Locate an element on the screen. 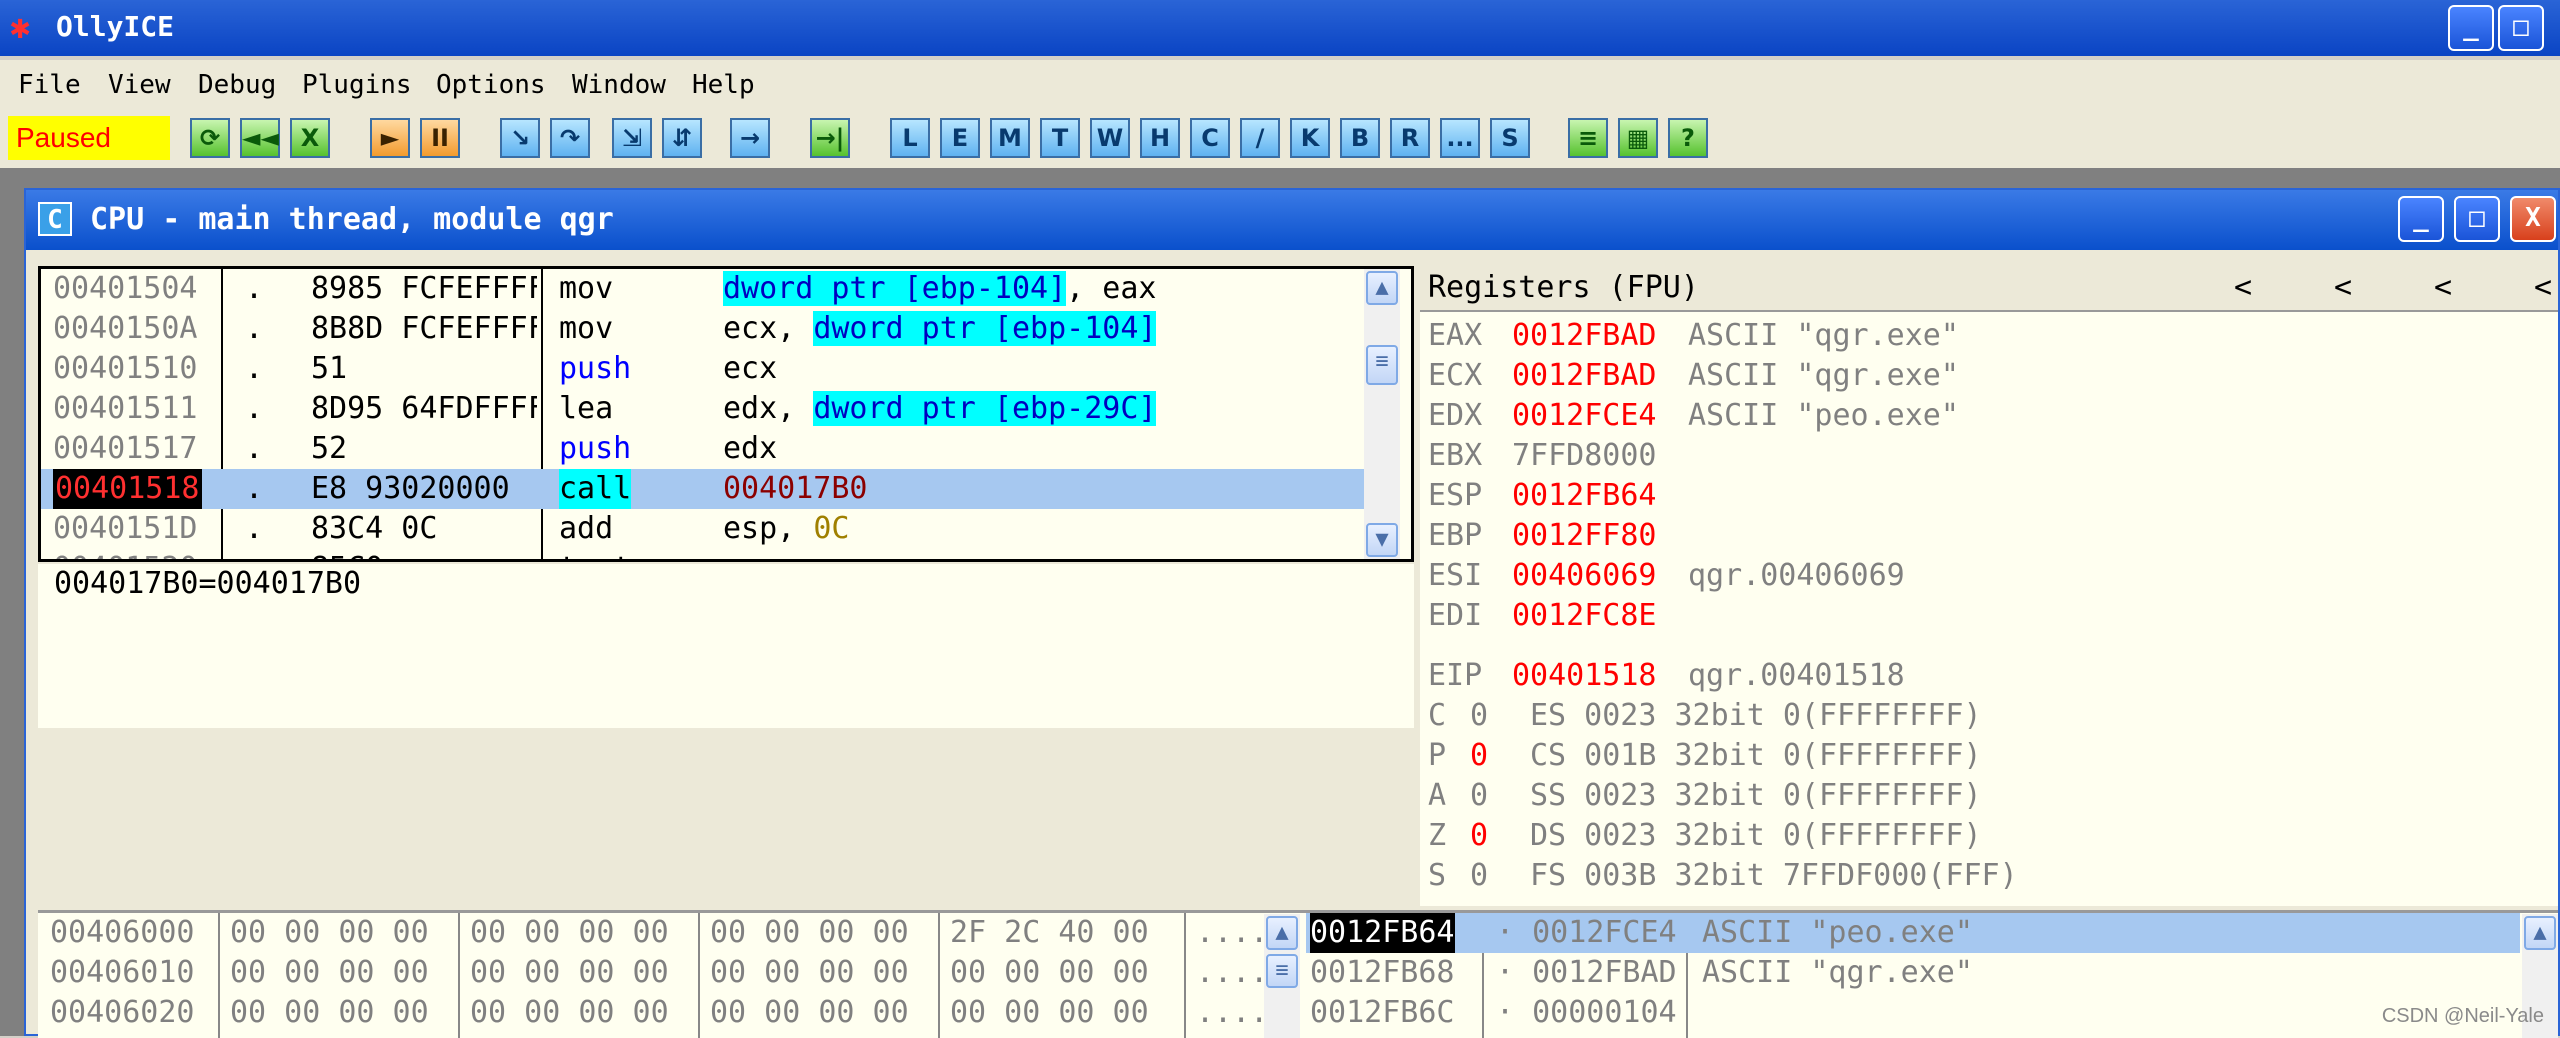  register-row: EIP 00401518 qgr.00401518 is located at coordinates (1970, 676).